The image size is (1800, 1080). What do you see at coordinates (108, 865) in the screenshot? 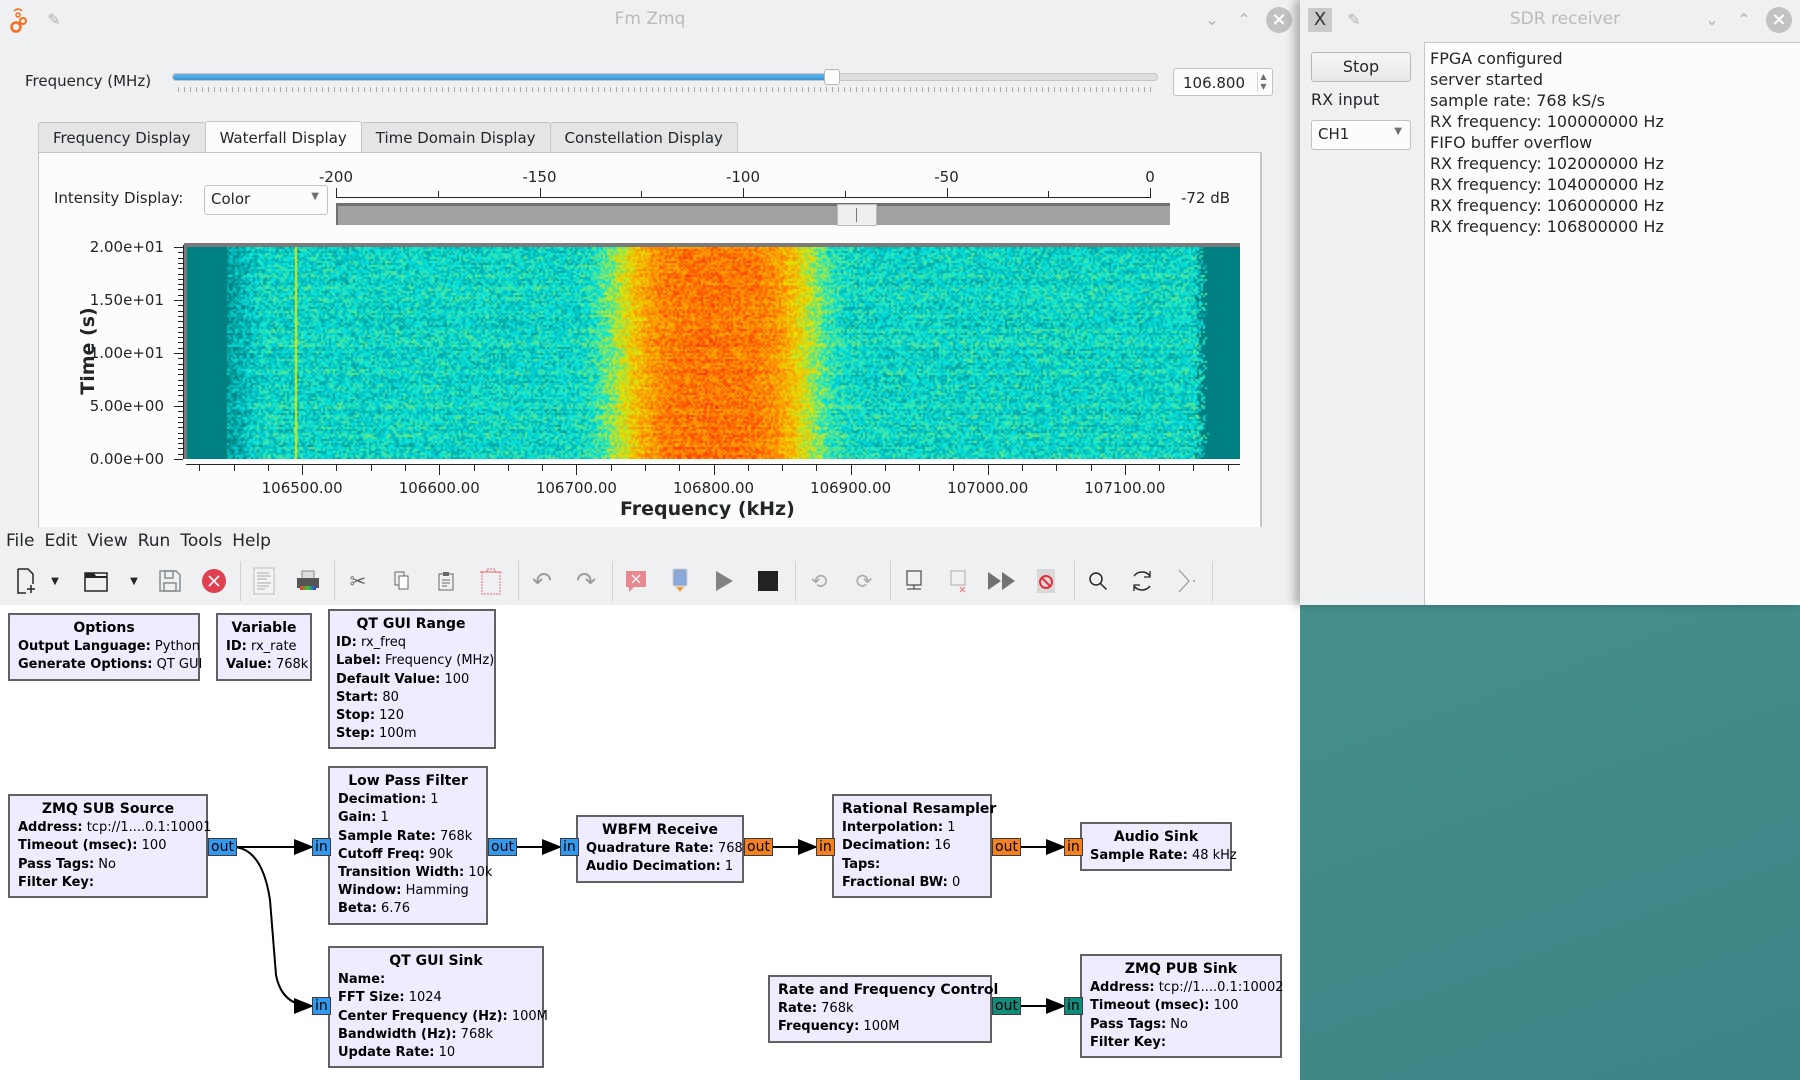
I see `block-param: Pass Tags: No` at bounding box center [108, 865].